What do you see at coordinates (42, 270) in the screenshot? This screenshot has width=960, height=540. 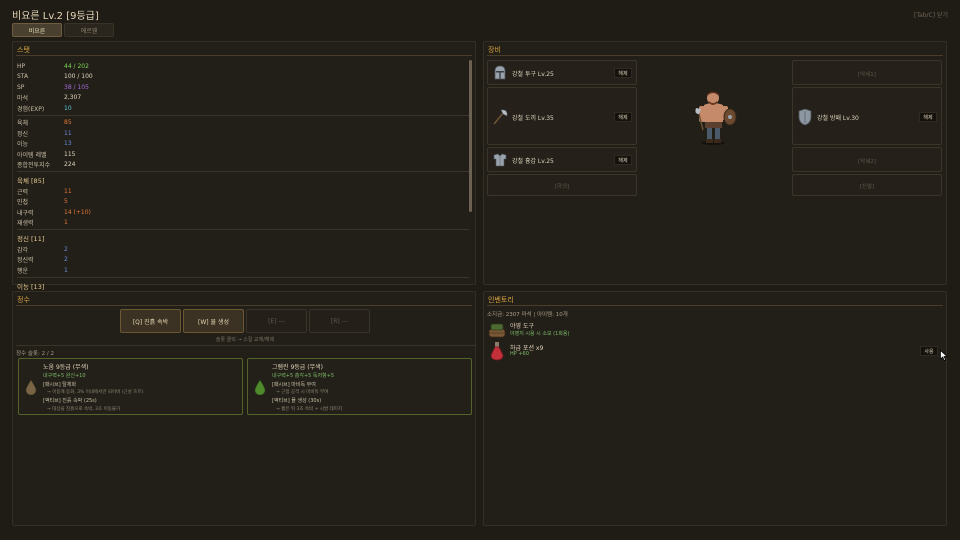 I see `stat-row-luck: 행운 1` at bounding box center [42, 270].